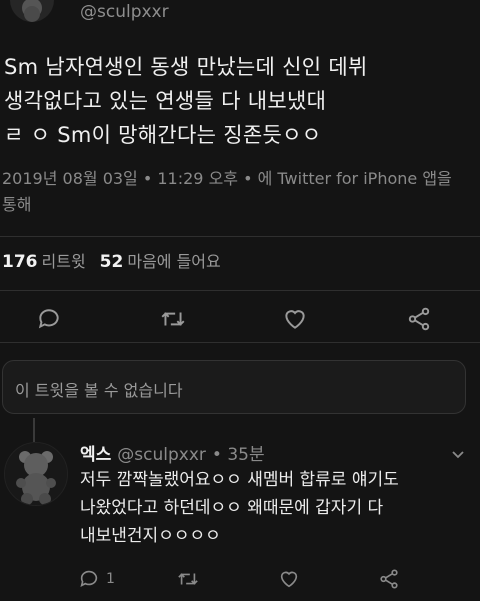 Image resolution: width=480 pixels, height=601 pixels. I want to click on avatar, so click(32, 11).